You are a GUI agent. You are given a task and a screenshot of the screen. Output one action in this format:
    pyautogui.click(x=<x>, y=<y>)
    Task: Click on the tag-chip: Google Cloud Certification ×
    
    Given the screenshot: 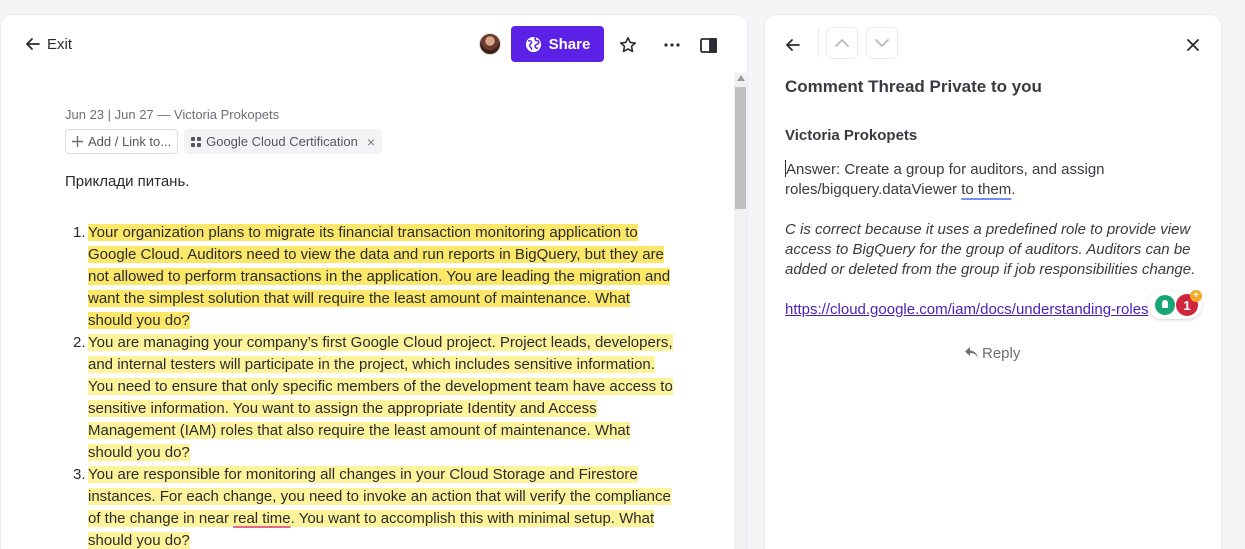 What is the action you would take?
    pyautogui.click(x=283, y=141)
    